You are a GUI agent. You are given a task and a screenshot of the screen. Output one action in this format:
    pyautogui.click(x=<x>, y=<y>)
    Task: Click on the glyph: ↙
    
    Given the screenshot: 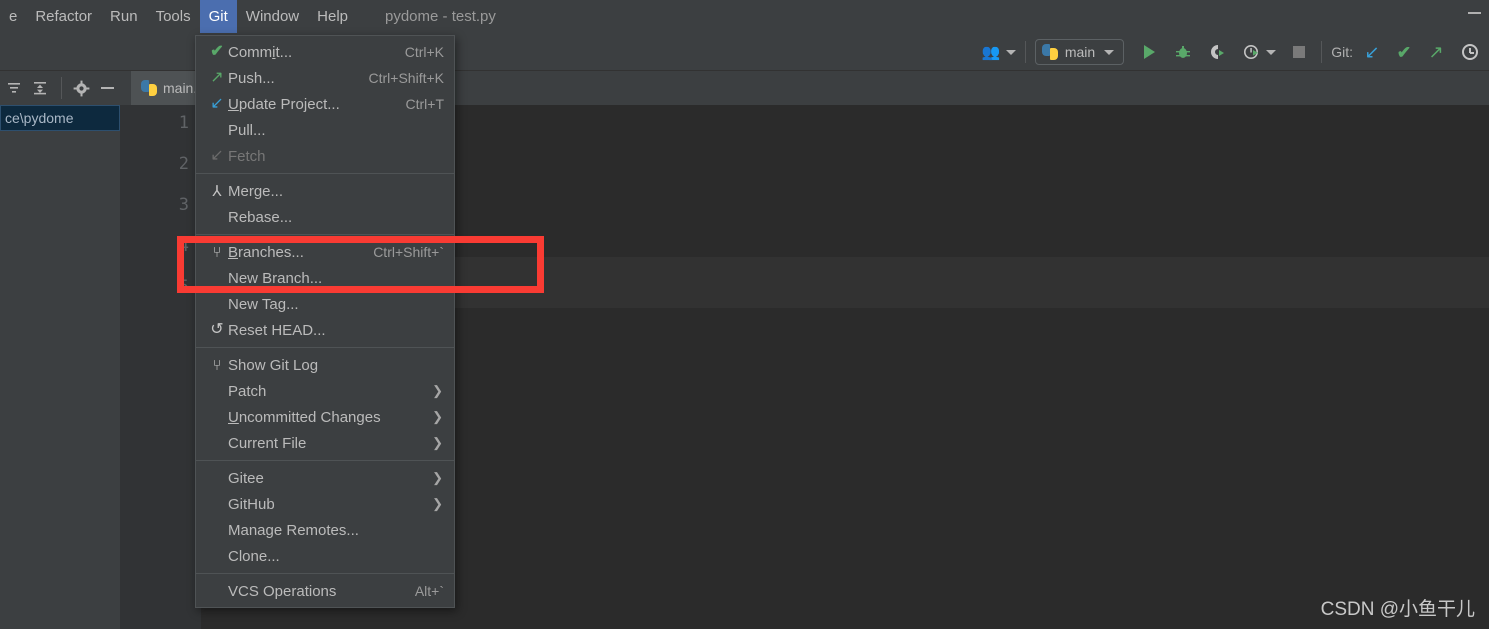 What is the action you would take?
    pyautogui.click(x=217, y=155)
    